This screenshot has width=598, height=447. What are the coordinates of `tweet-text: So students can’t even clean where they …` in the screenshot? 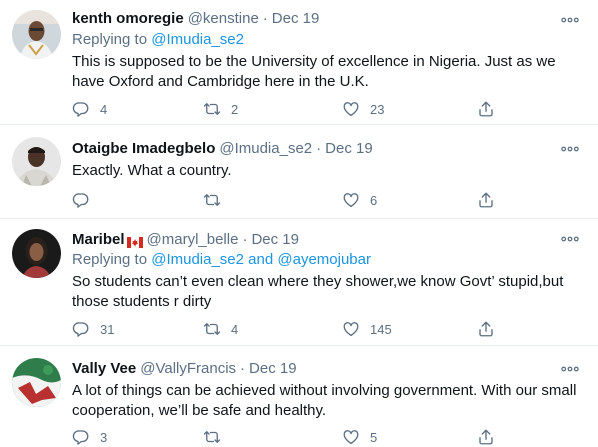 It's located at (318, 291).